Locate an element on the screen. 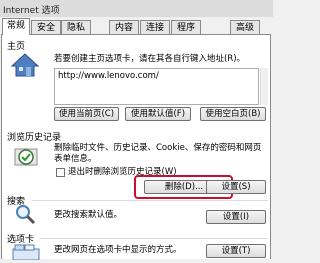  use-default-button: 使用默认值(F) is located at coordinates (158, 114).